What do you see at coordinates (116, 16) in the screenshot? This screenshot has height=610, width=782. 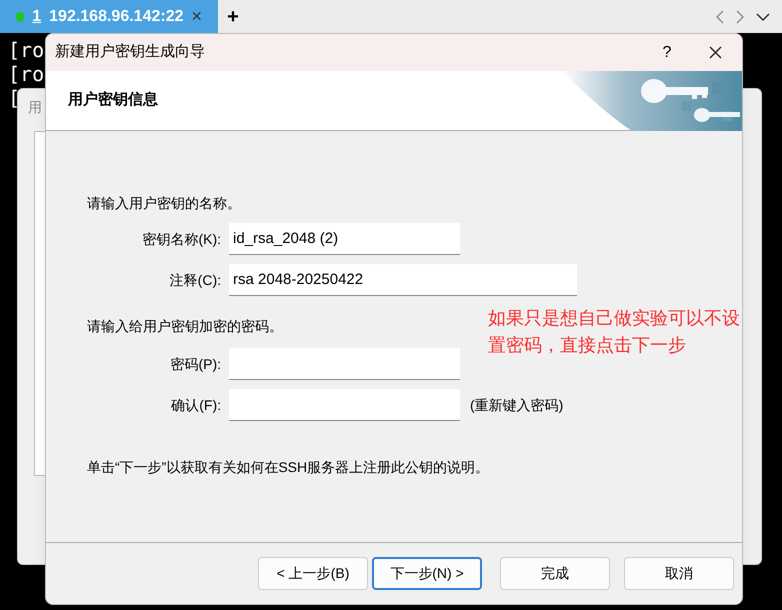 I see `tab-label: 192.168.96.142:22` at bounding box center [116, 16].